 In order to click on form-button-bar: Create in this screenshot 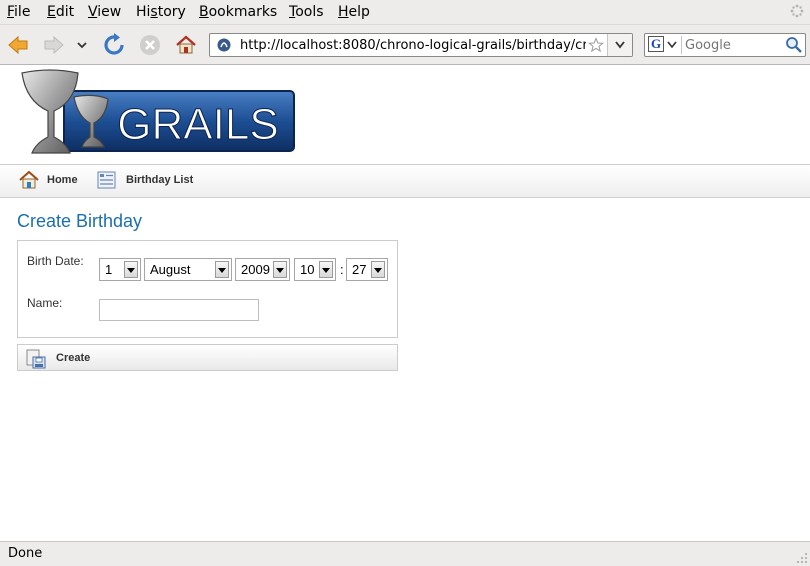, I will do `click(207, 357)`.